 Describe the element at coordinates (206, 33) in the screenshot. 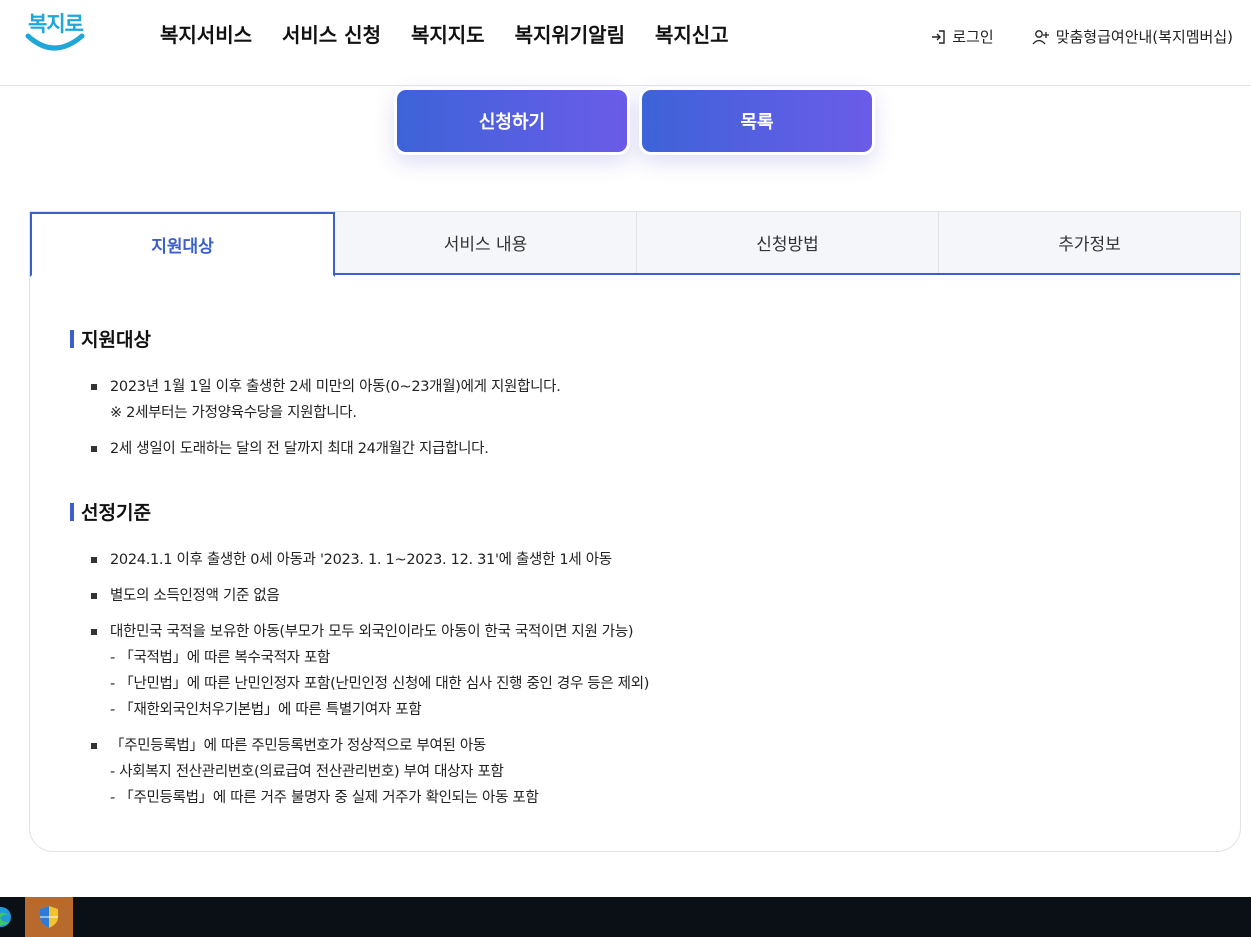

I see `nav-item: 복지서비스` at that location.